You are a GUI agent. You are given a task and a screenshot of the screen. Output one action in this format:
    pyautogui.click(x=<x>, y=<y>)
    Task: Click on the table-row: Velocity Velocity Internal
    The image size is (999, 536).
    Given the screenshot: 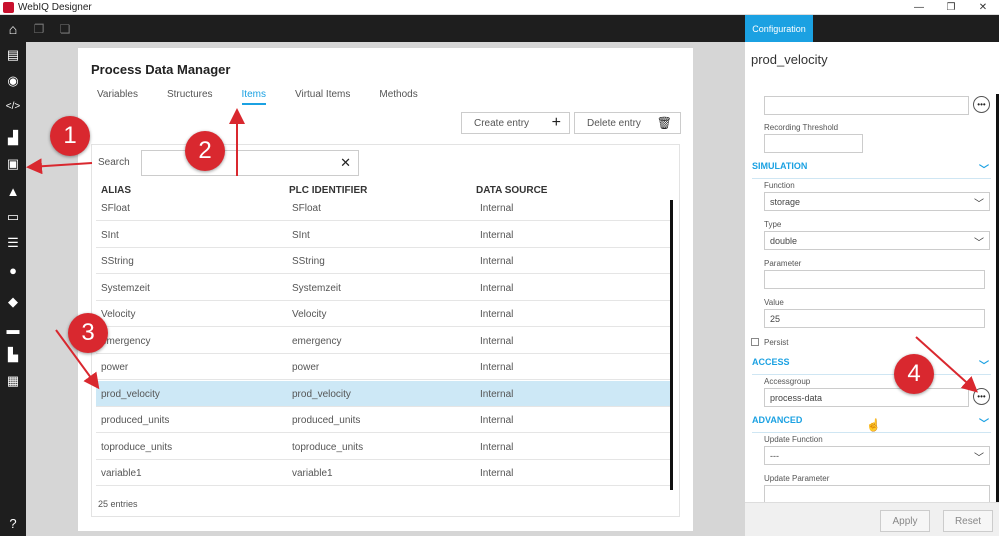 What is the action you would take?
    pyautogui.click(x=383, y=314)
    